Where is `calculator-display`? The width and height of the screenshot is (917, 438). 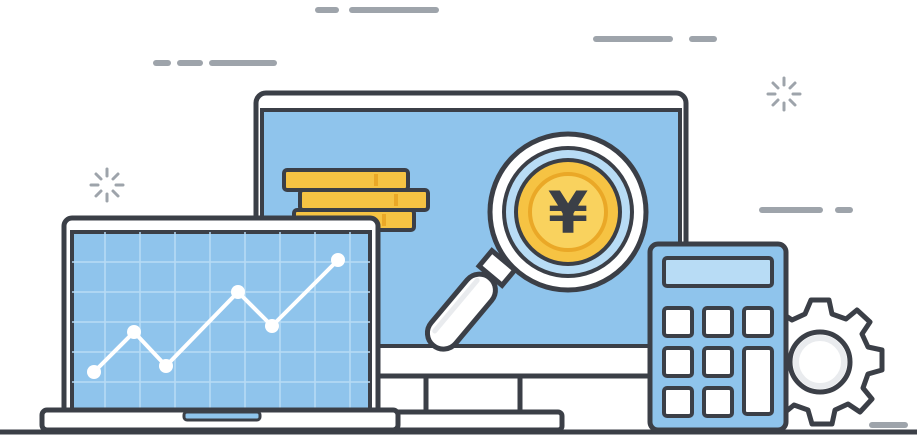 calculator-display is located at coordinates (718, 272).